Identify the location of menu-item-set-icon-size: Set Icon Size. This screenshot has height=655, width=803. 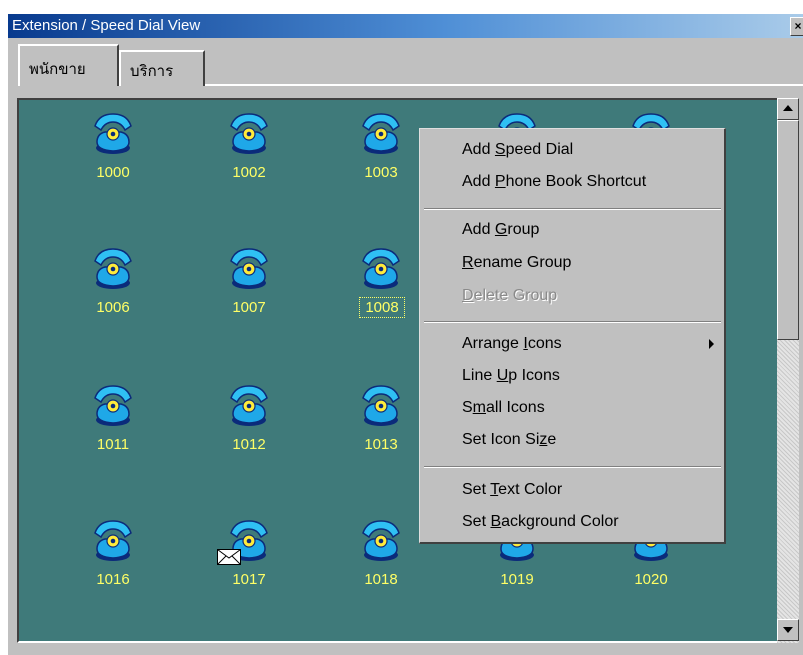
(509, 440).